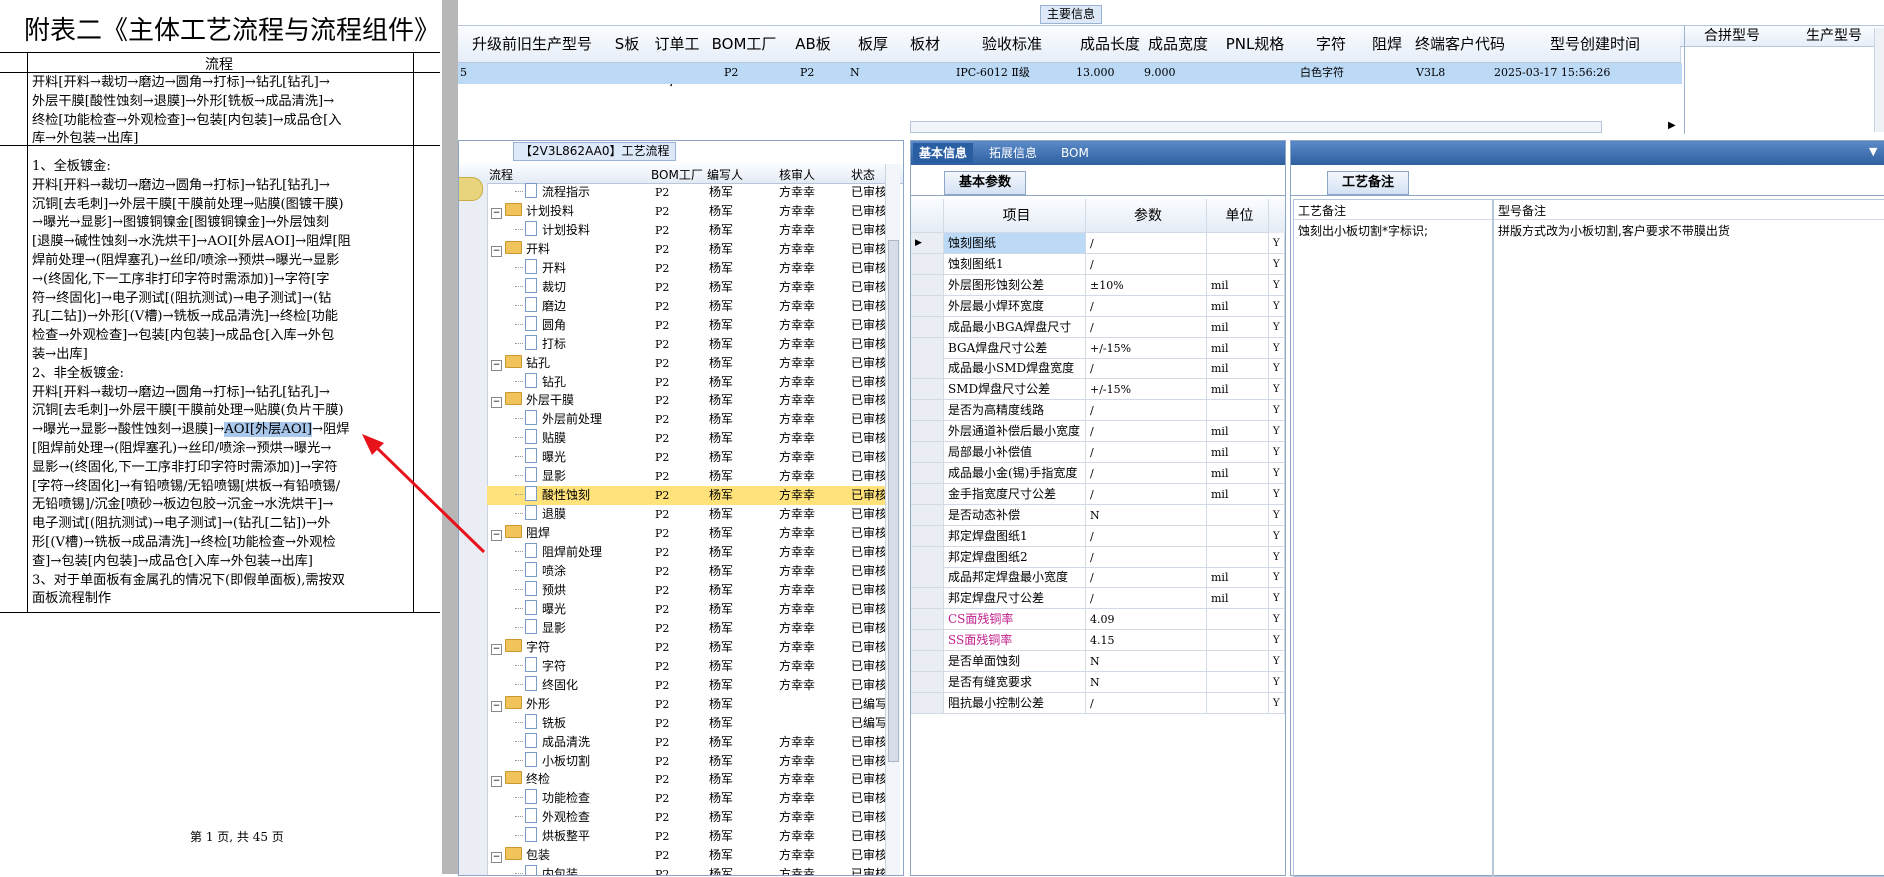  Describe the element at coordinates (687, 382) in the screenshot. I see `tree-row: 钻孔 P2 杨军 方幸幸 已审核` at that location.